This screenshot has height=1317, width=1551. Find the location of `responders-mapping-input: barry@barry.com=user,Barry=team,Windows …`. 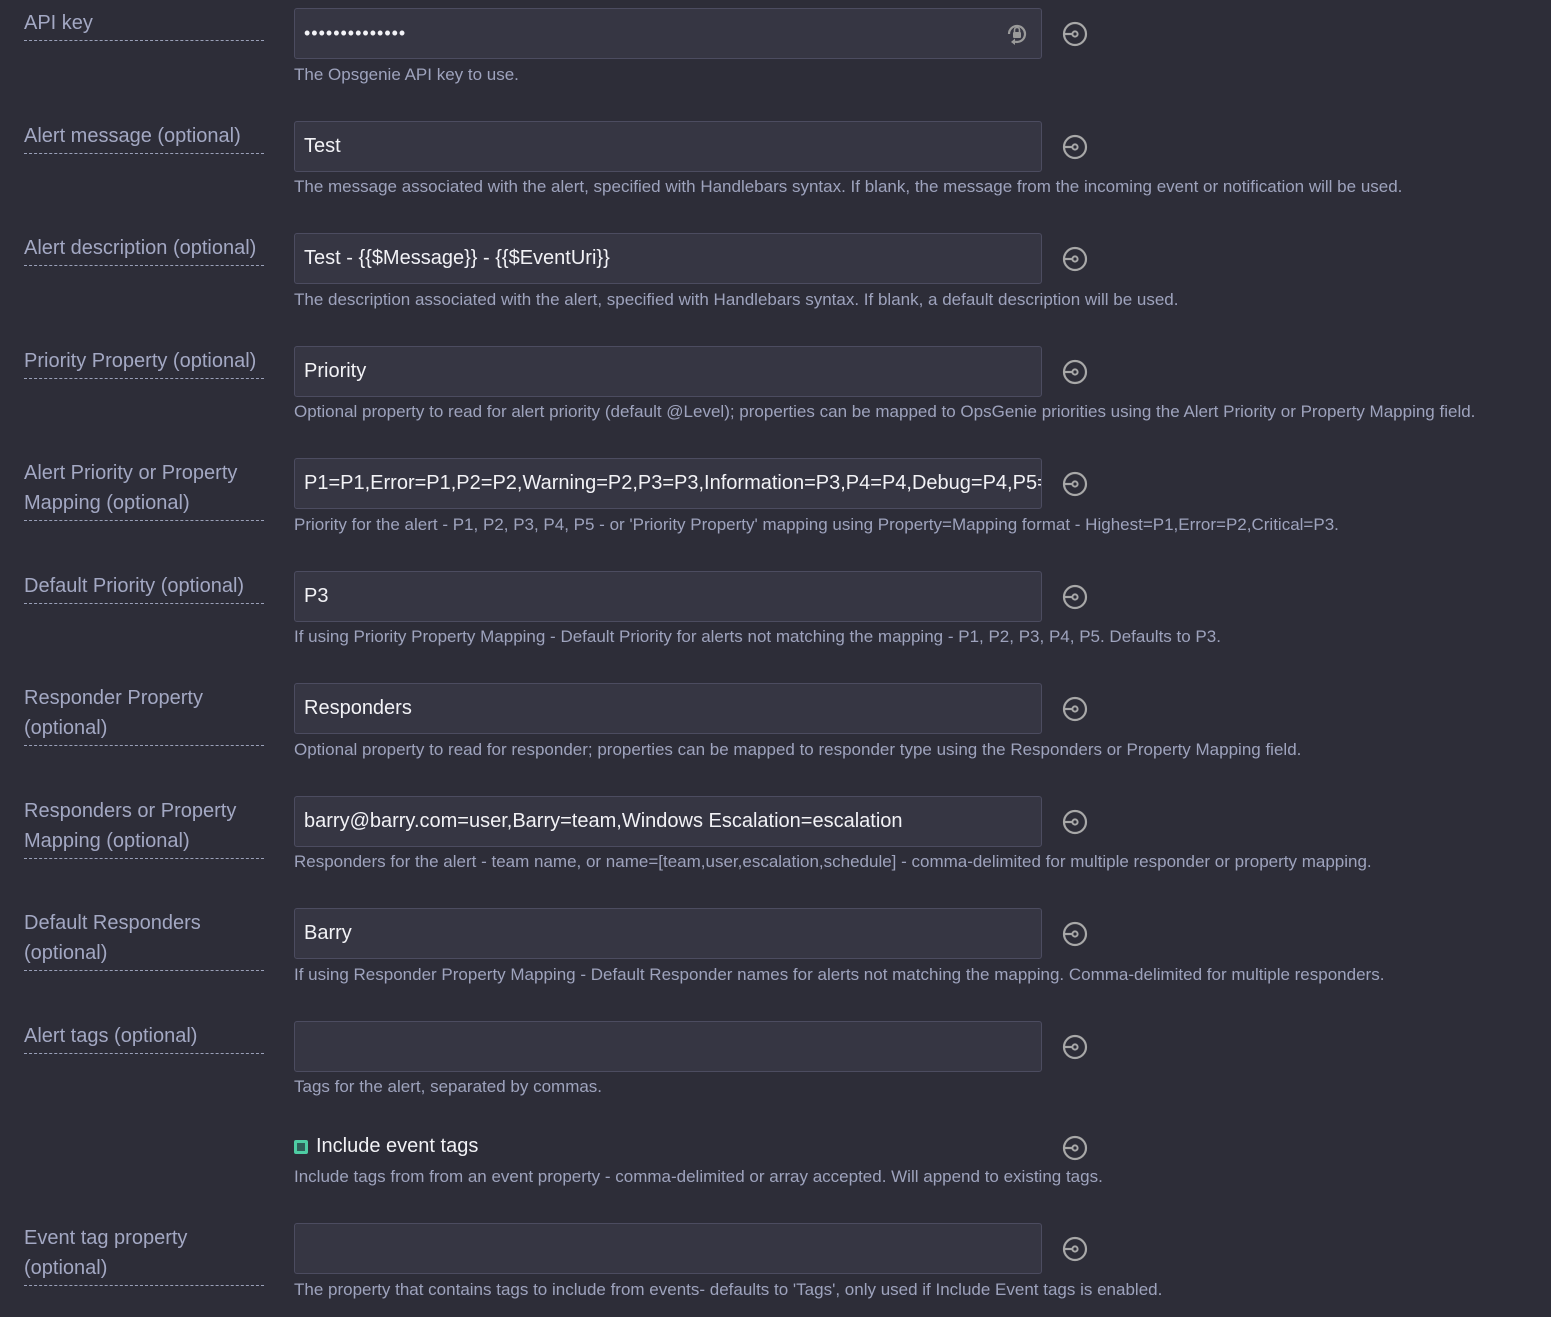

responders-mapping-input: barry@barry.com=user,Barry=team,Windows … is located at coordinates (668, 821).